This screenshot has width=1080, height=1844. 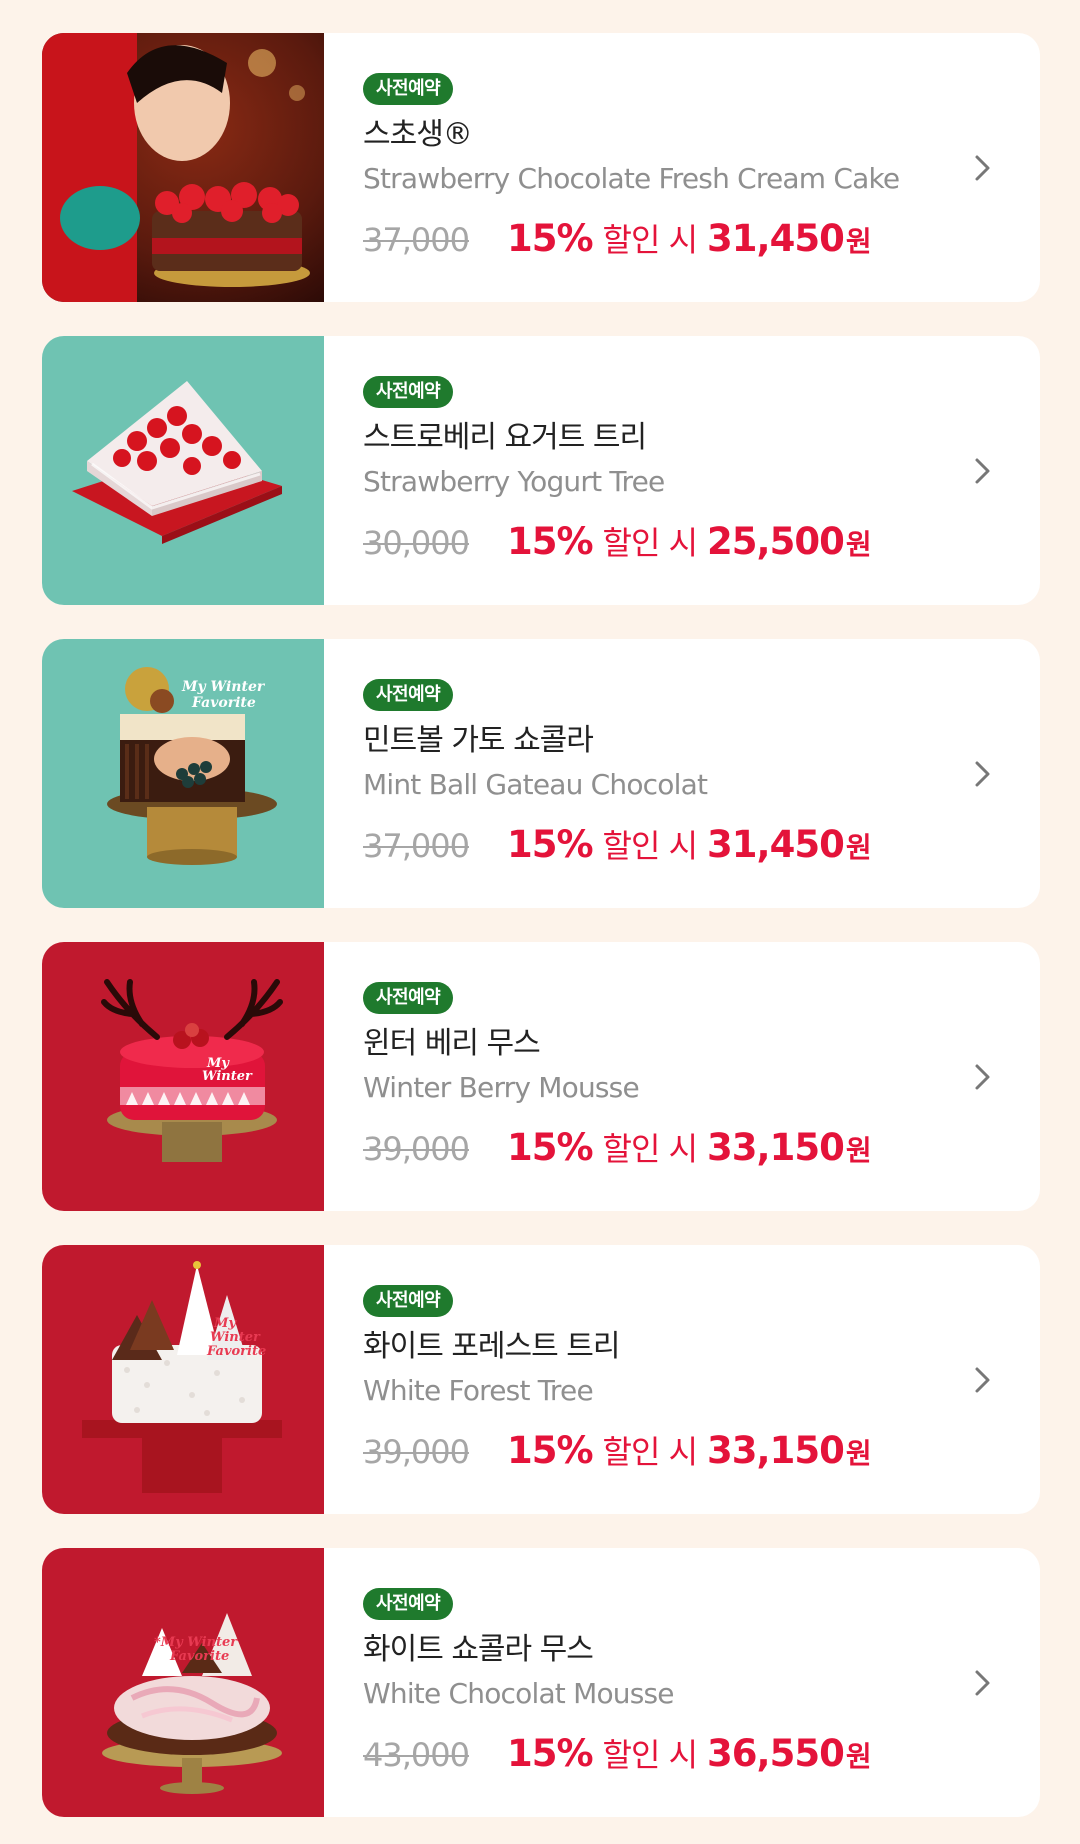 I want to click on product-name-korean: 윈터 베리 무스, so click(x=452, y=1043).